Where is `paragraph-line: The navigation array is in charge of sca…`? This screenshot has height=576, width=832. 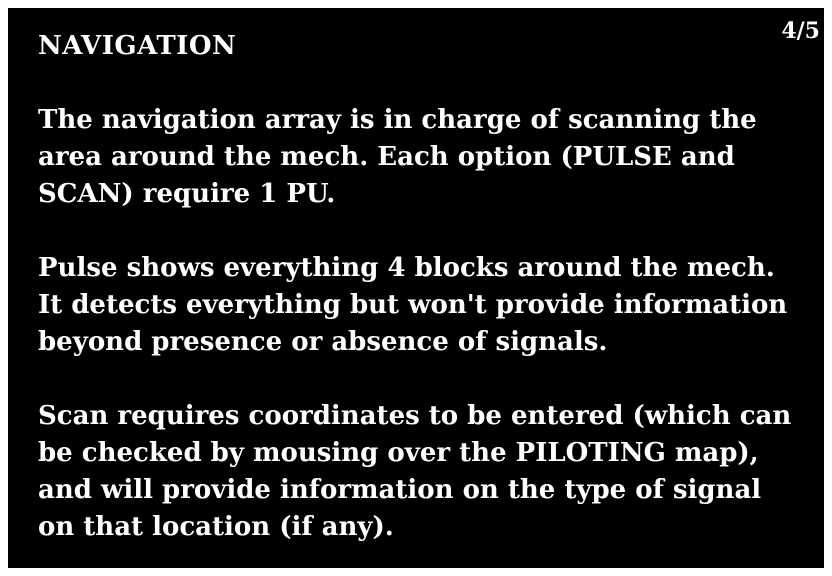
paragraph-line: The navigation array is in charge of sca… is located at coordinates (397, 120).